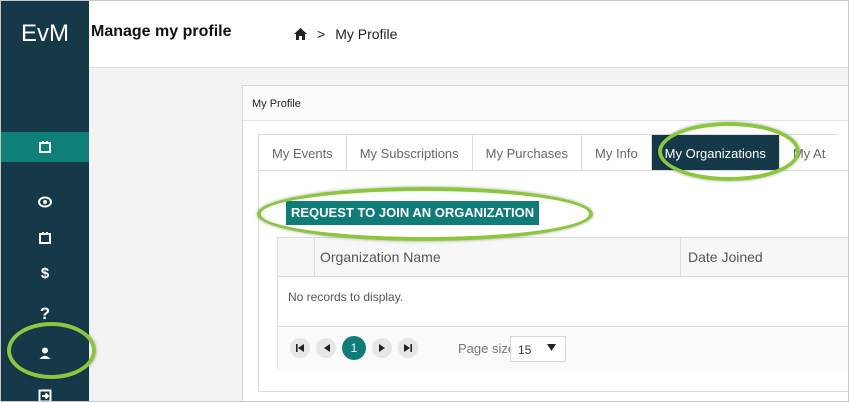  Describe the element at coordinates (525, 350) in the screenshot. I see `page-size-value: 15` at that location.